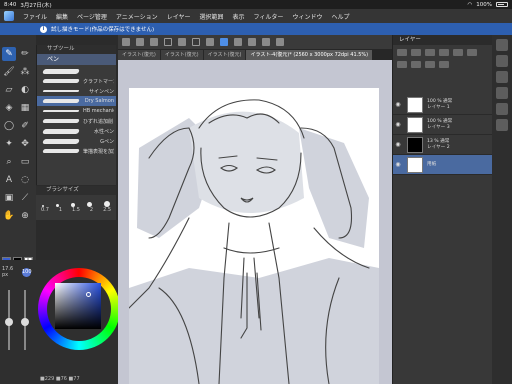 This screenshot has height=384, width=512. What do you see at coordinates (210, 42) in the screenshot?
I see `invert-selection-icon` at bounding box center [210, 42].